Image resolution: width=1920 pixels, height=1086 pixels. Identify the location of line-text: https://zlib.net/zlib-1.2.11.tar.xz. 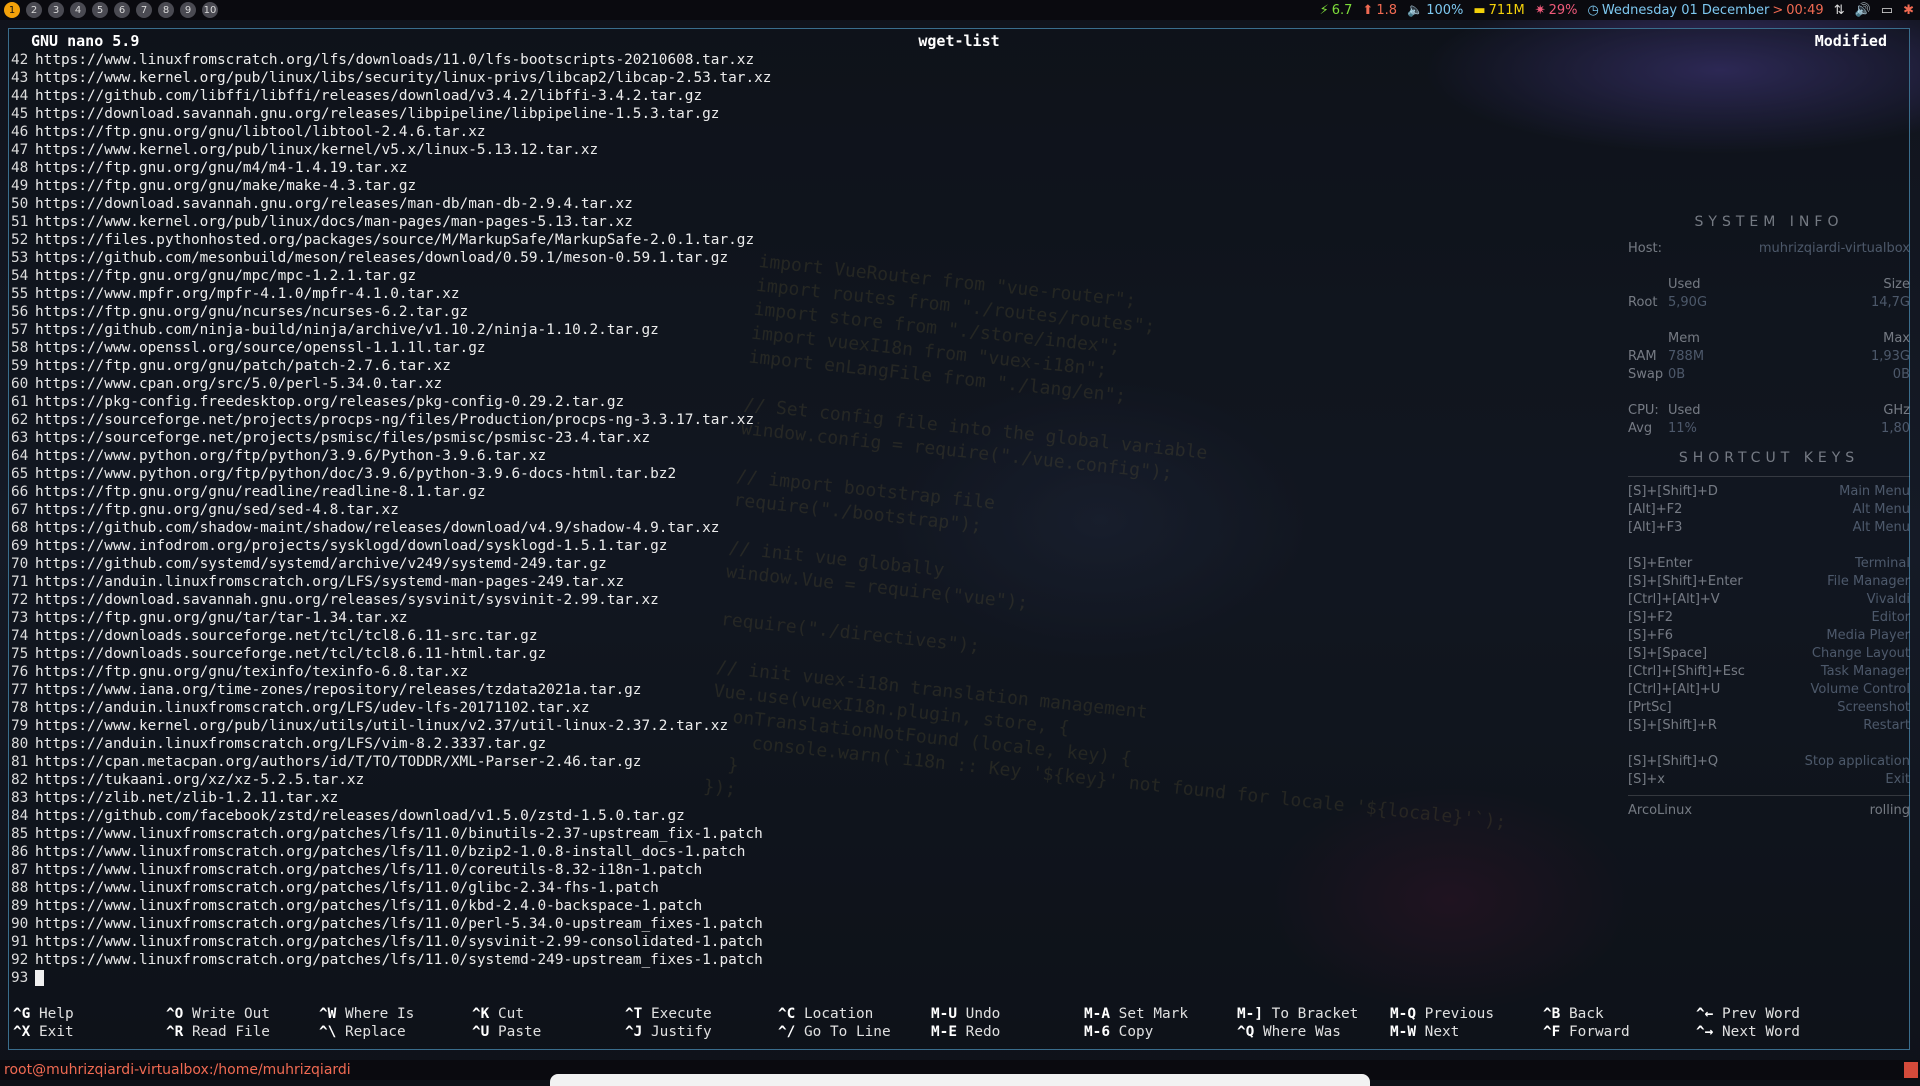
(186, 798).